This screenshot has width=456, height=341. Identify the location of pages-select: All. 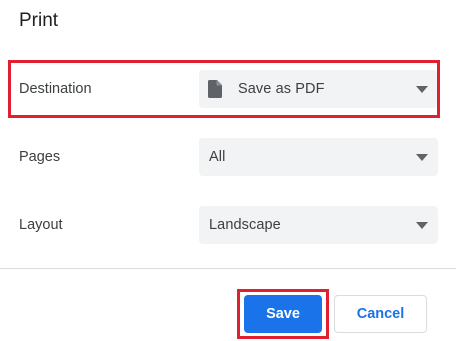
(318, 157).